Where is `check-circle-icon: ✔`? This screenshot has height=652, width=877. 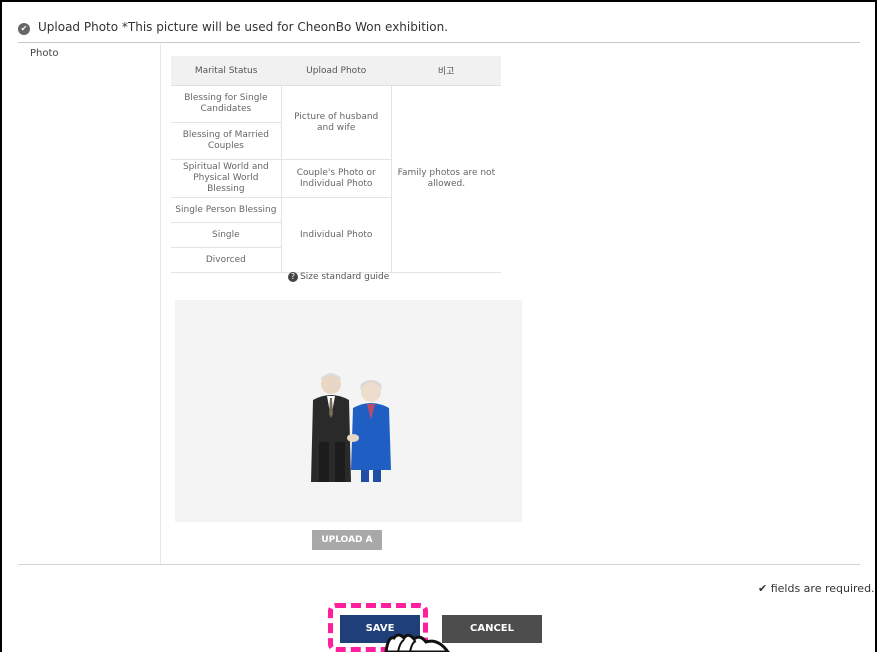 check-circle-icon: ✔ is located at coordinates (24, 29).